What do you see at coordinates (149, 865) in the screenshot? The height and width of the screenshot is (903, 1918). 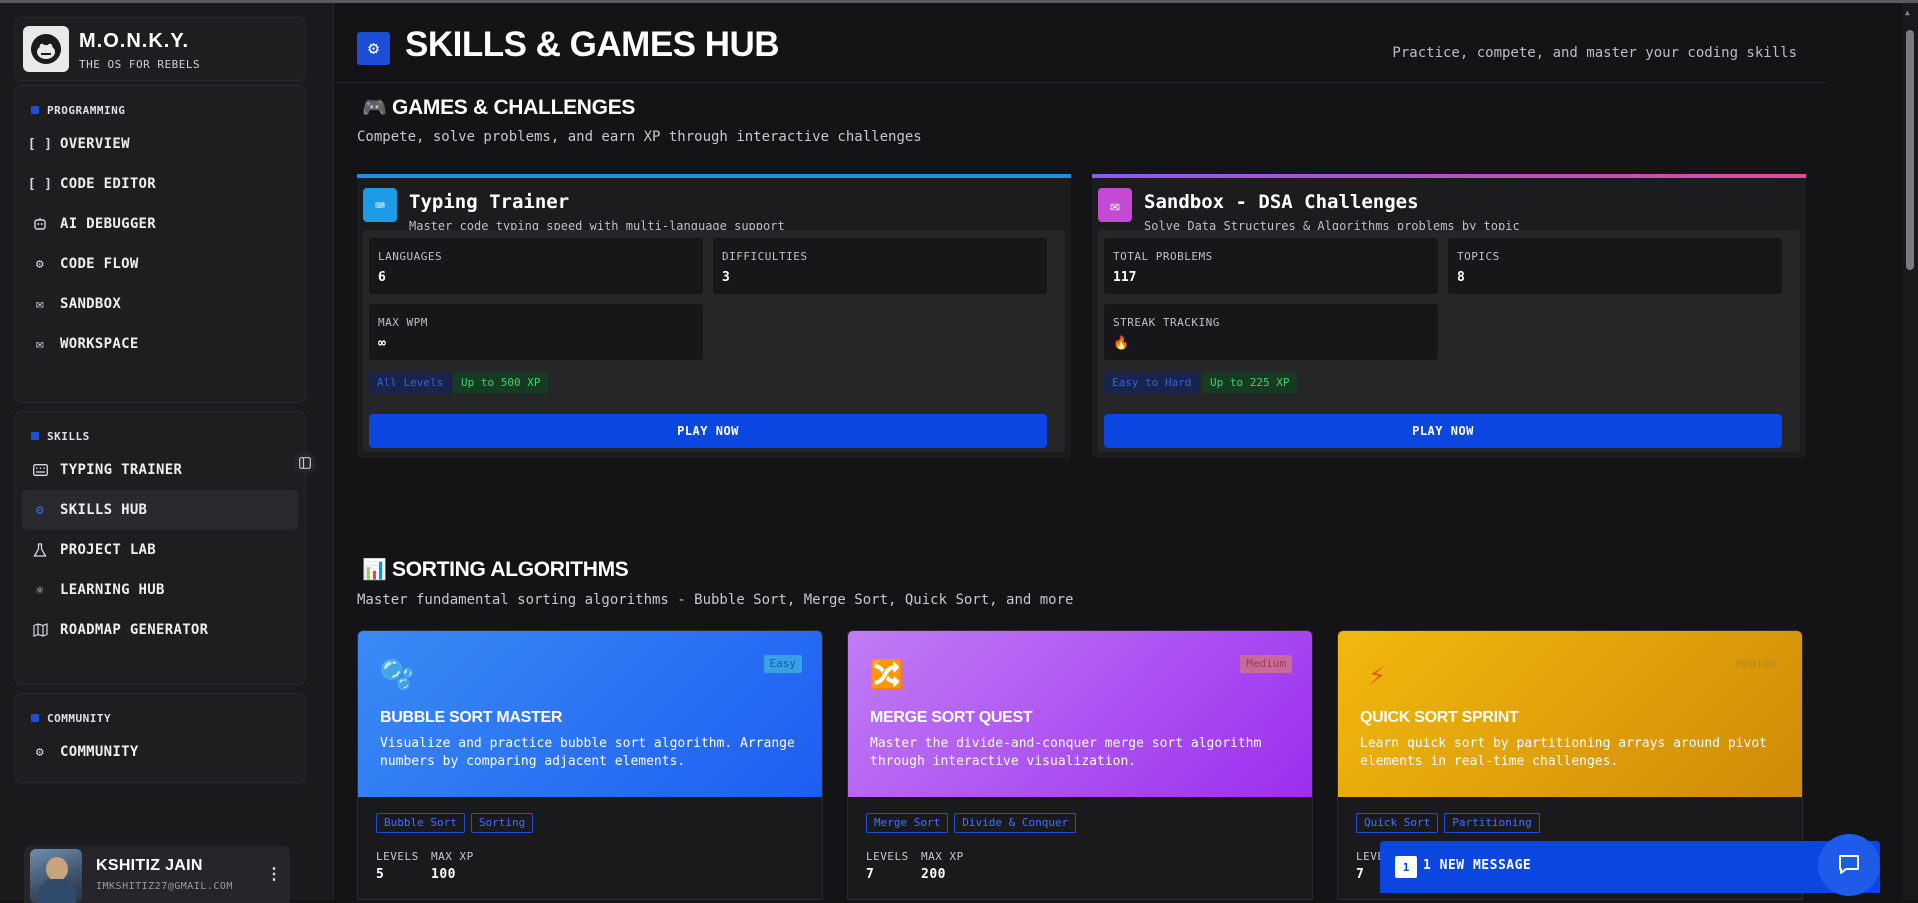 I see `user-name: KSHITIZ JAIN` at bounding box center [149, 865].